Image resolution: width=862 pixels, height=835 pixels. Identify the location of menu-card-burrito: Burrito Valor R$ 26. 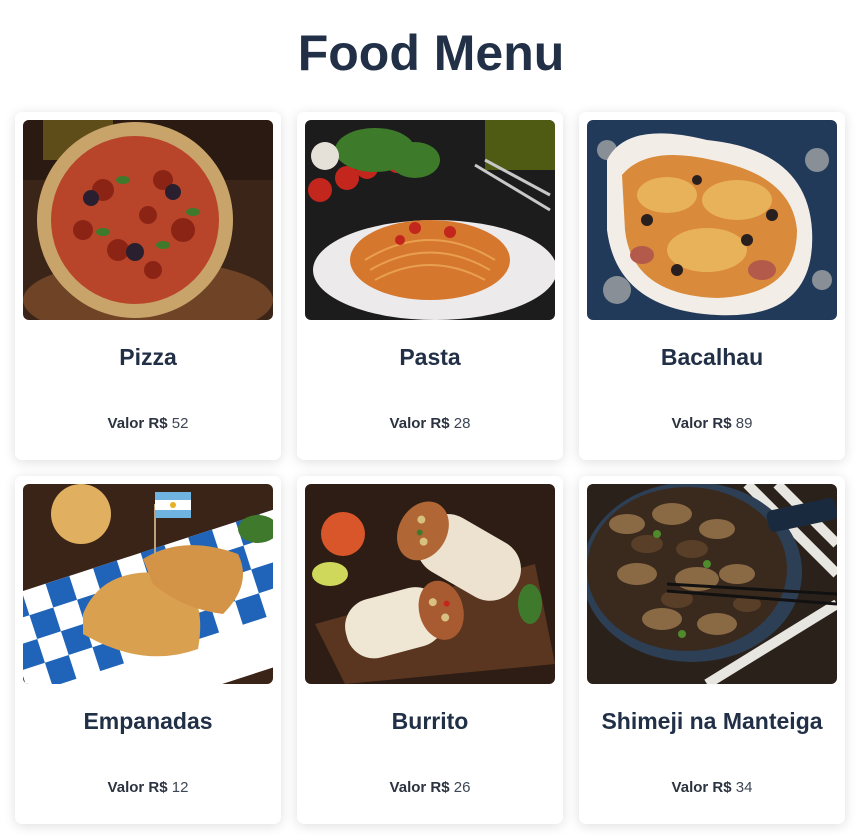
(430, 650).